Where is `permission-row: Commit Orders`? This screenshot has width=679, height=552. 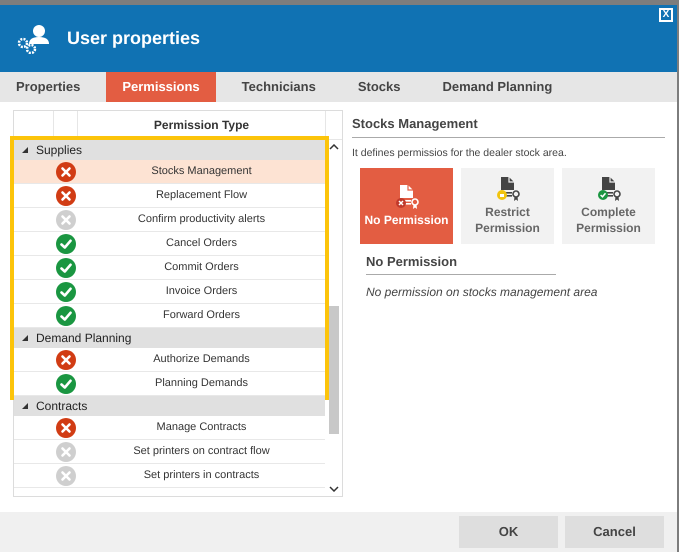
permission-row: Commit Orders is located at coordinates (169, 268).